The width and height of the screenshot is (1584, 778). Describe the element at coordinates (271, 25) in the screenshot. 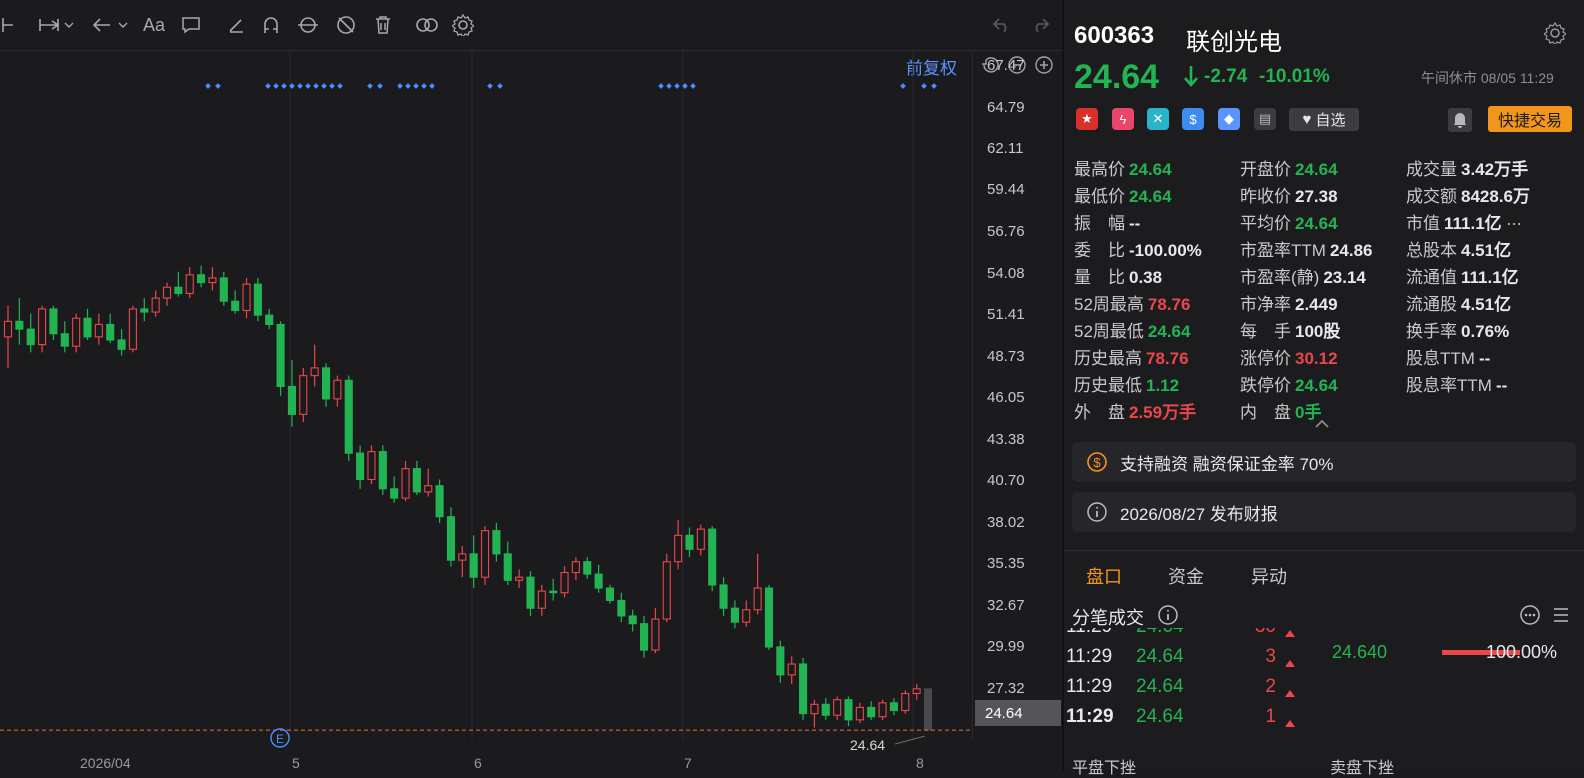

I see `magnet-icon` at that location.